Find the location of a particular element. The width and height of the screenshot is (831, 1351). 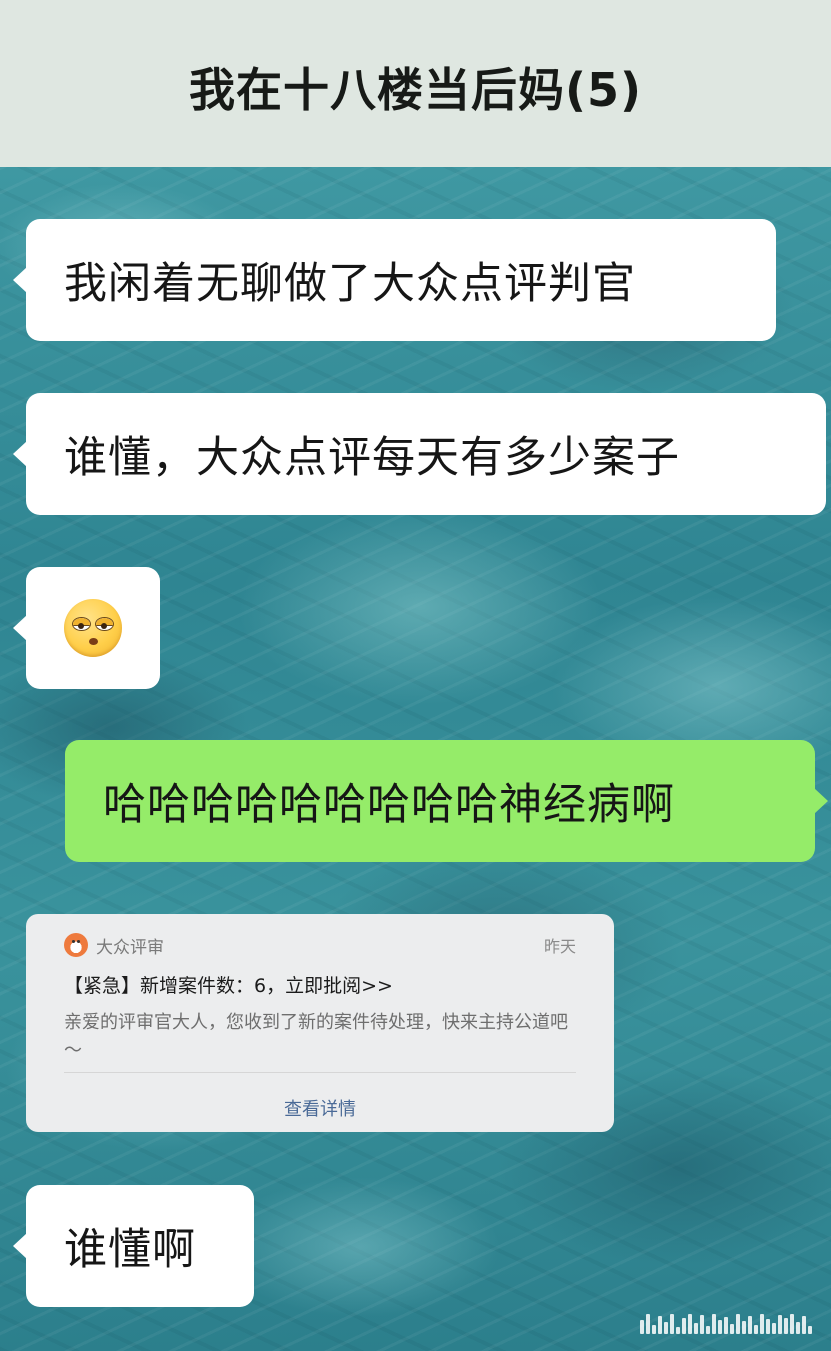

message-bubble: 我闲着无聊做了大众点评判官 is located at coordinates (394, 280).